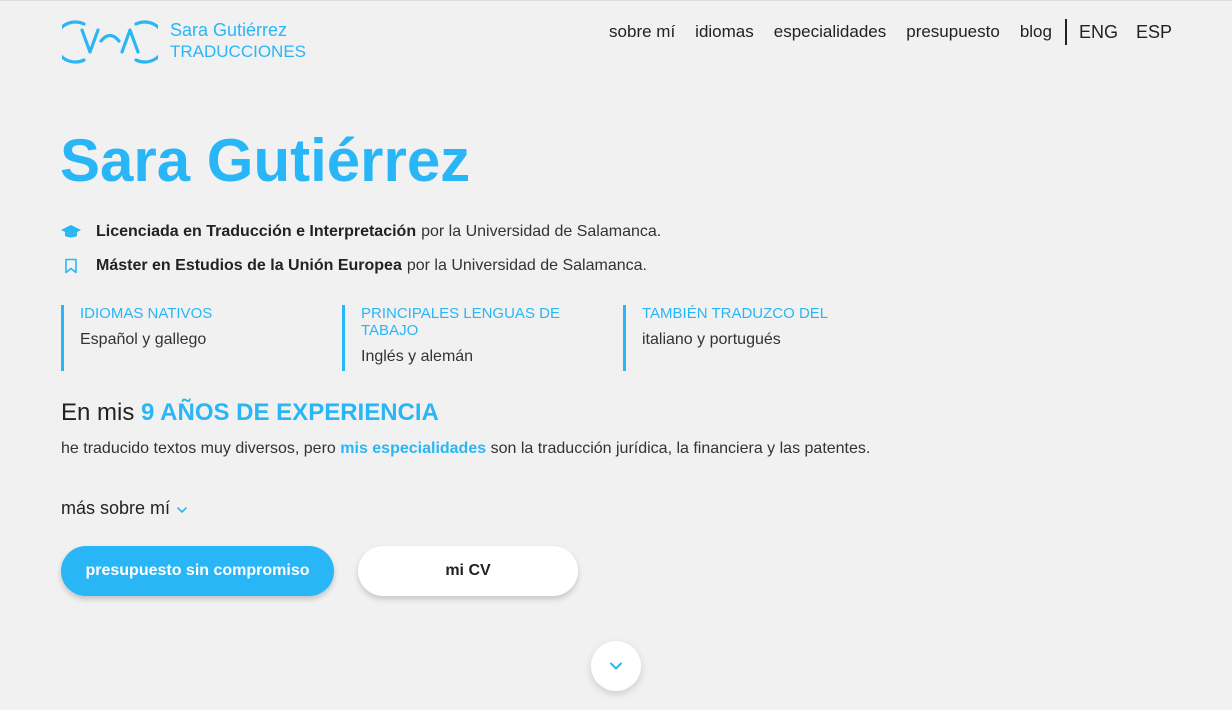  What do you see at coordinates (238, 41) in the screenshot?
I see `brand-name: Sara Gutiérrez TRADUCCIONES` at bounding box center [238, 41].